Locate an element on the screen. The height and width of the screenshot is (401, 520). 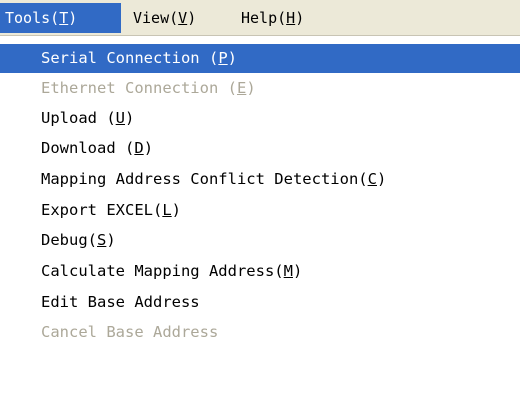
menu-item-calculate-mapping-address: Calculate Mapping Address(M) is located at coordinates (260, 271).